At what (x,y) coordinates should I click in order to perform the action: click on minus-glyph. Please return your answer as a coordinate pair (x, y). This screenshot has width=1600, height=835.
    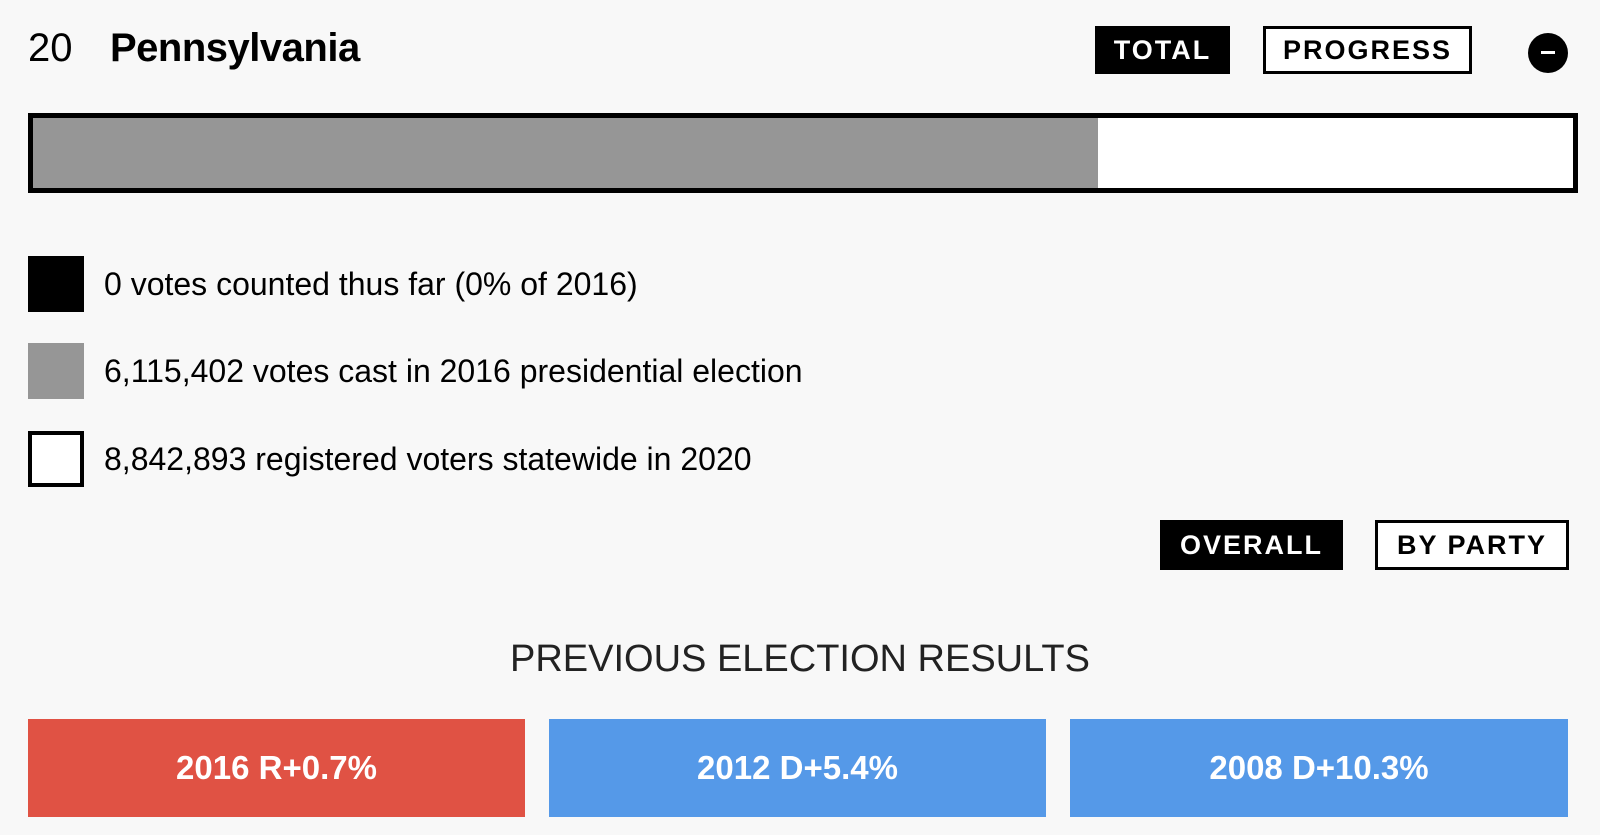
    Looking at the image, I should click on (1548, 52).